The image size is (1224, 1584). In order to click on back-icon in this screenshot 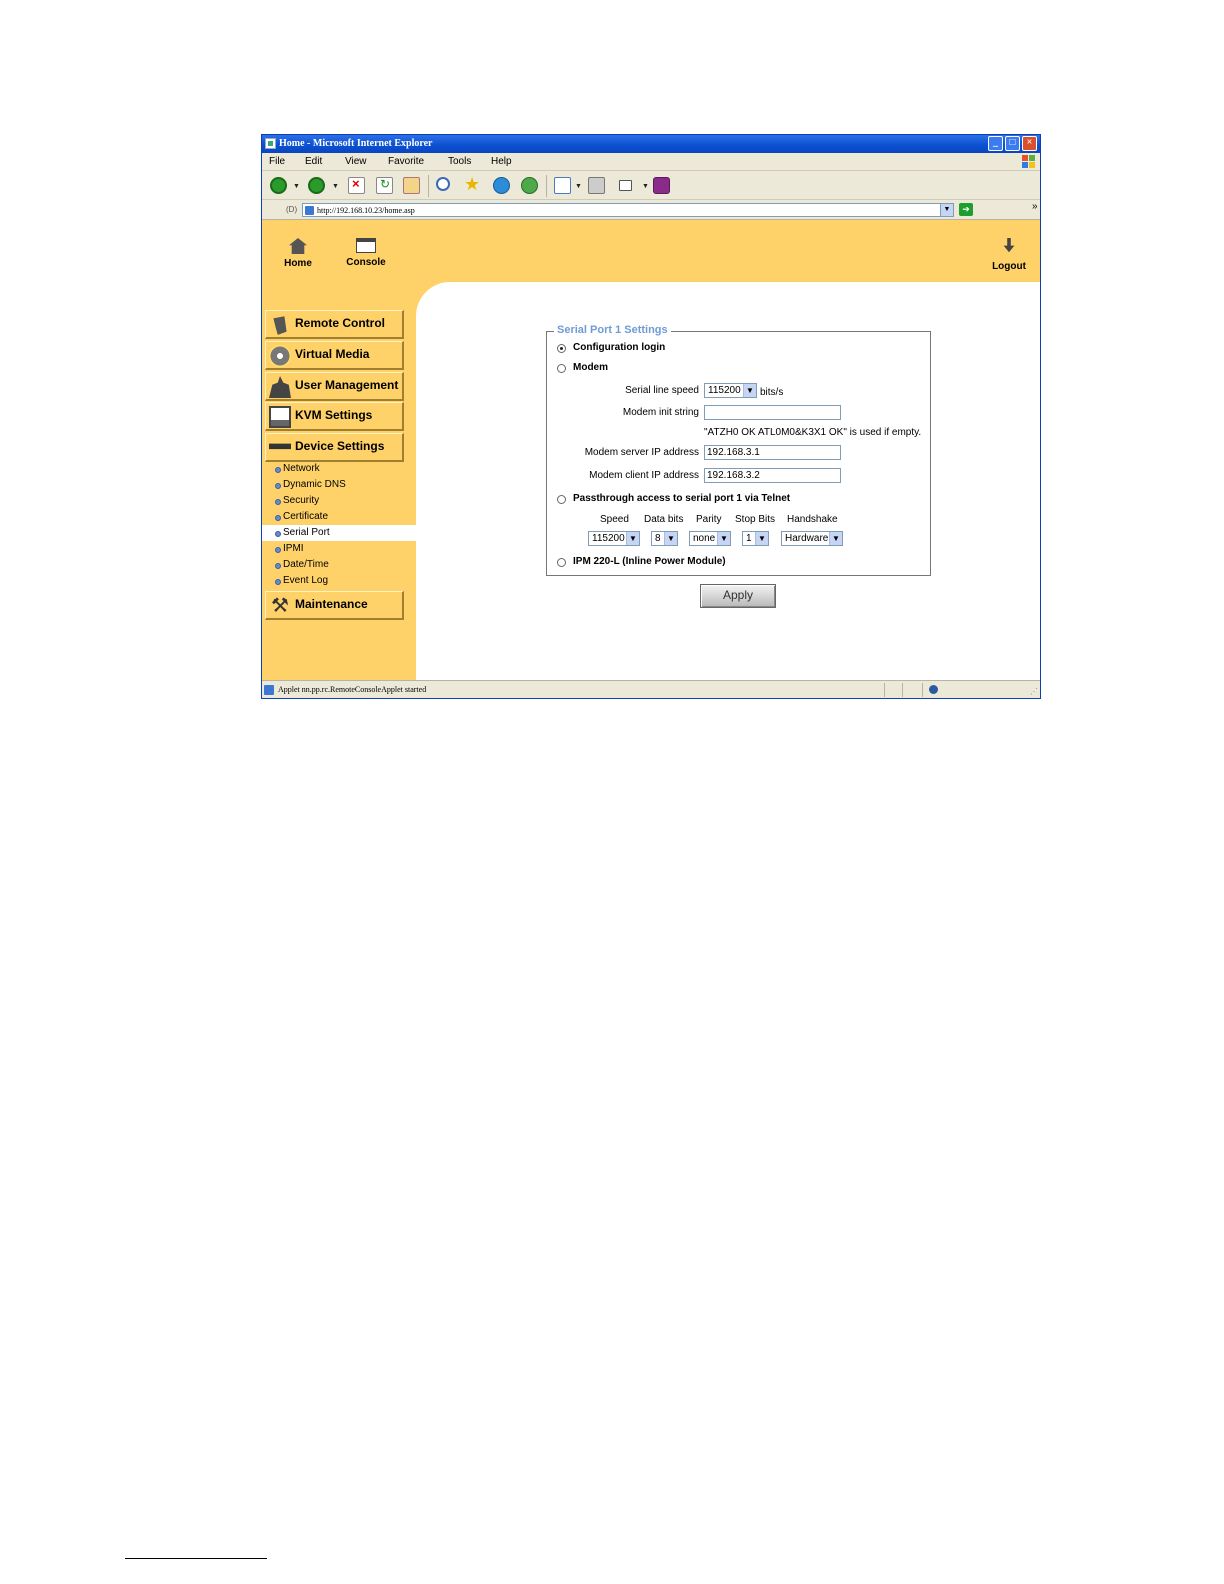, I will do `click(278, 185)`.